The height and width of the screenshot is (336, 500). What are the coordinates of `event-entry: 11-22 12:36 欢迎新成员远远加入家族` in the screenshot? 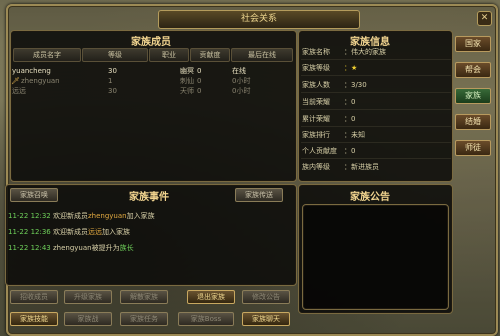 It's located at (69, 232).